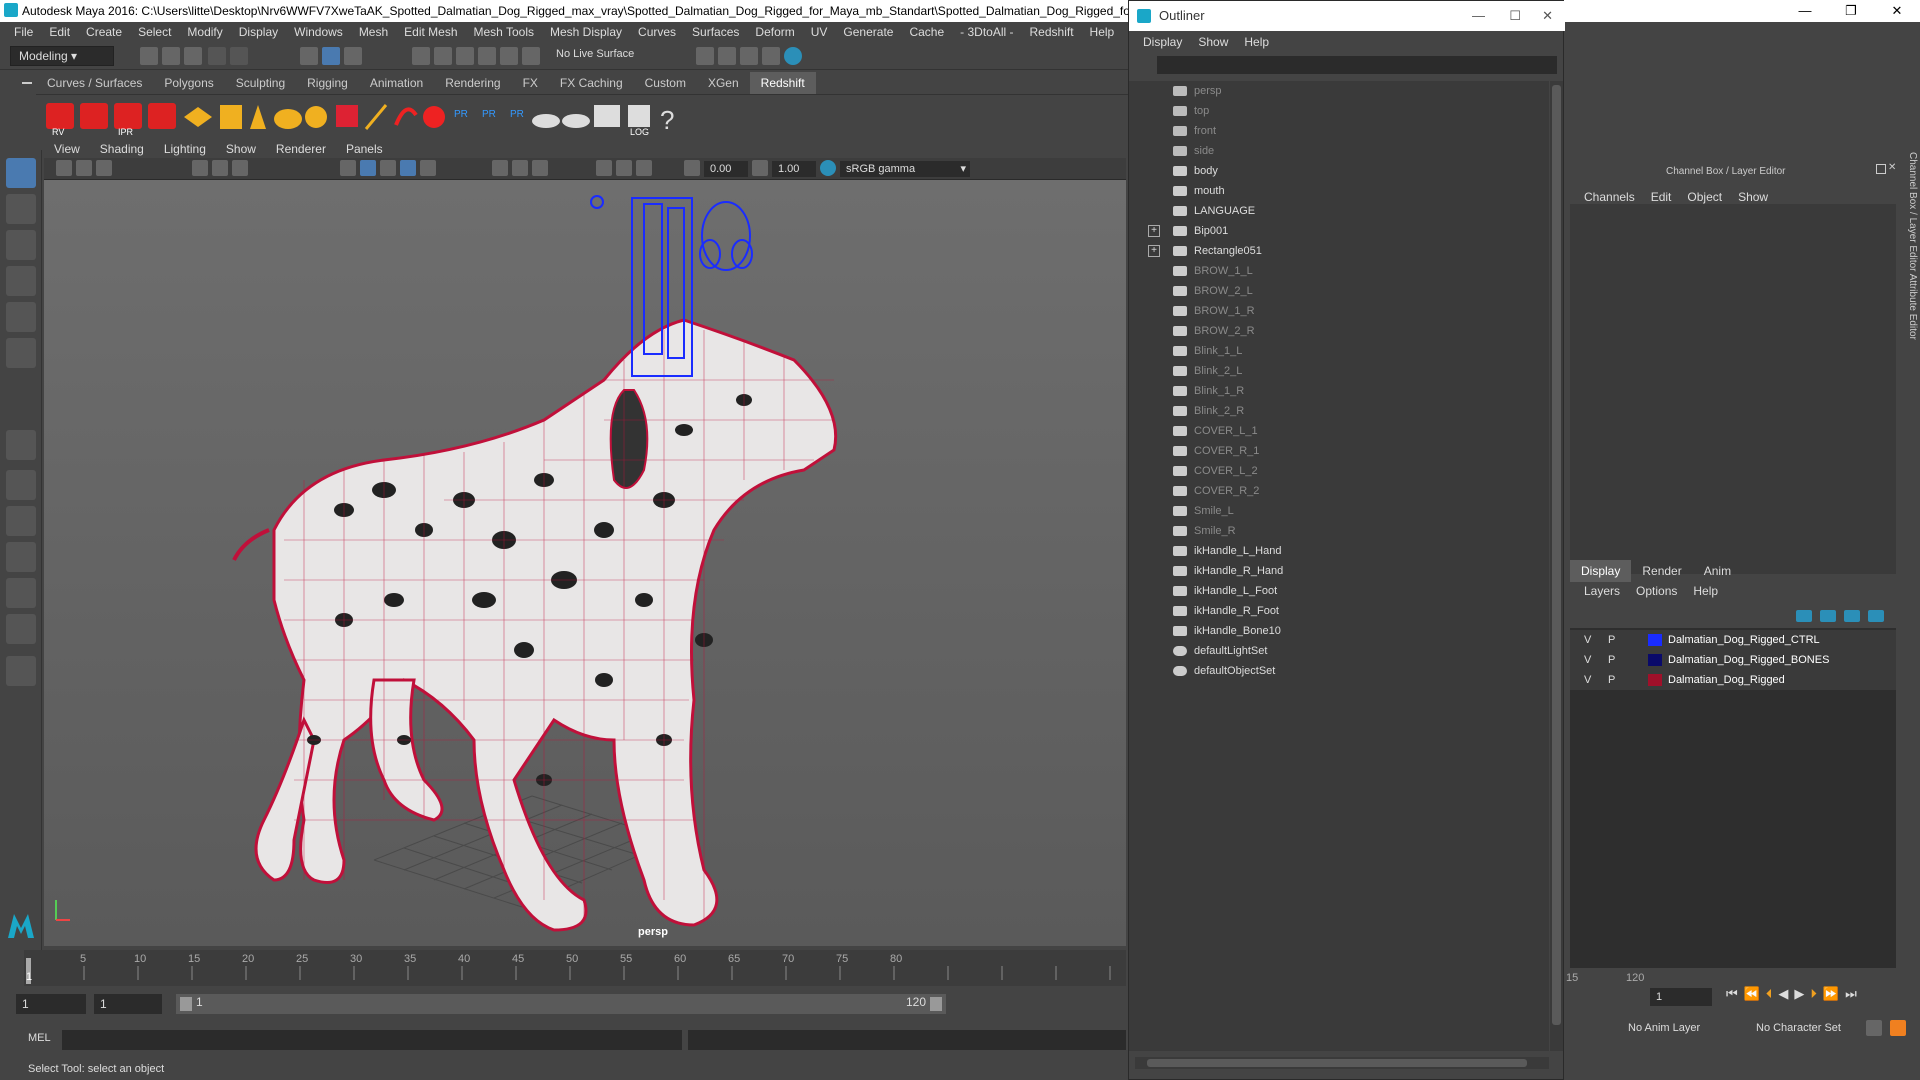 The image size is (1920, 1080). Describe the element at coordinates (591, 83) in the screenshot. I see `shelf-tab-fx-caching: FX Caching` at that location.